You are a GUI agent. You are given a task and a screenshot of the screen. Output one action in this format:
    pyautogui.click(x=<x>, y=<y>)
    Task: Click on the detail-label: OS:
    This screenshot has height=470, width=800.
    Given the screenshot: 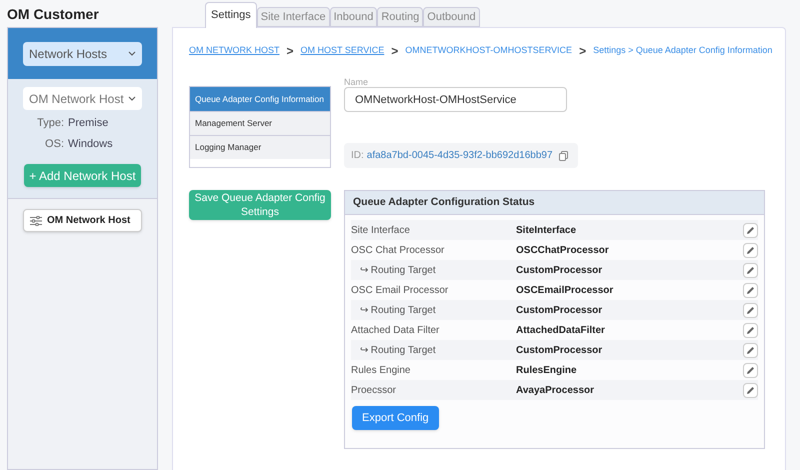 What is the action you would take?
    pyautogui.click(x=54, y=144)
    